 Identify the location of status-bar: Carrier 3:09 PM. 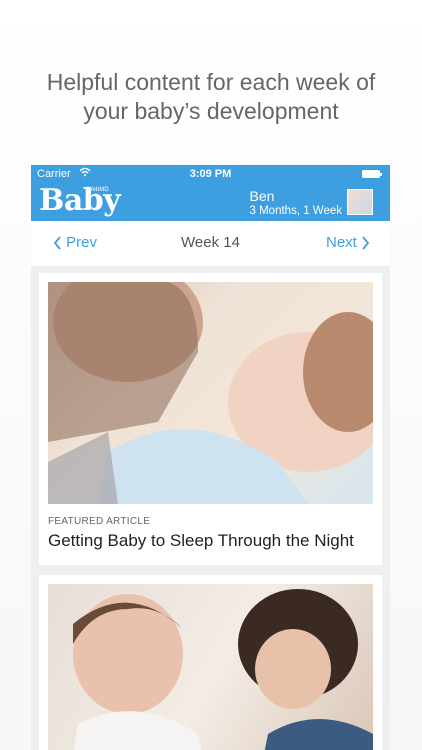
(210, 174).